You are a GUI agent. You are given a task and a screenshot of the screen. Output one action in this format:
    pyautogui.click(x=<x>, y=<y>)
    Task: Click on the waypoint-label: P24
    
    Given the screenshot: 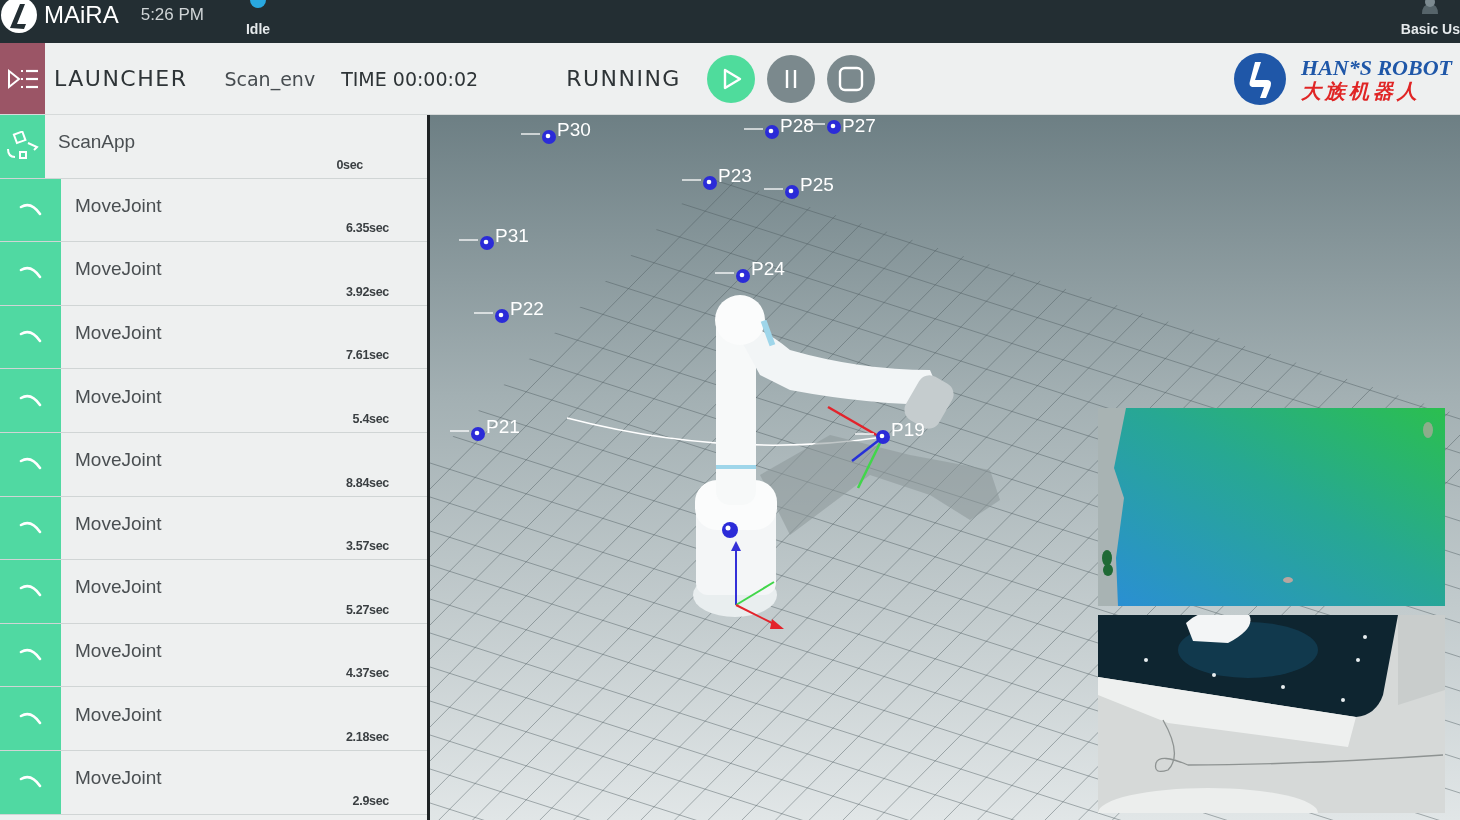 What is the action you would take?
    pyautogui.click(x=768, y=268)
    